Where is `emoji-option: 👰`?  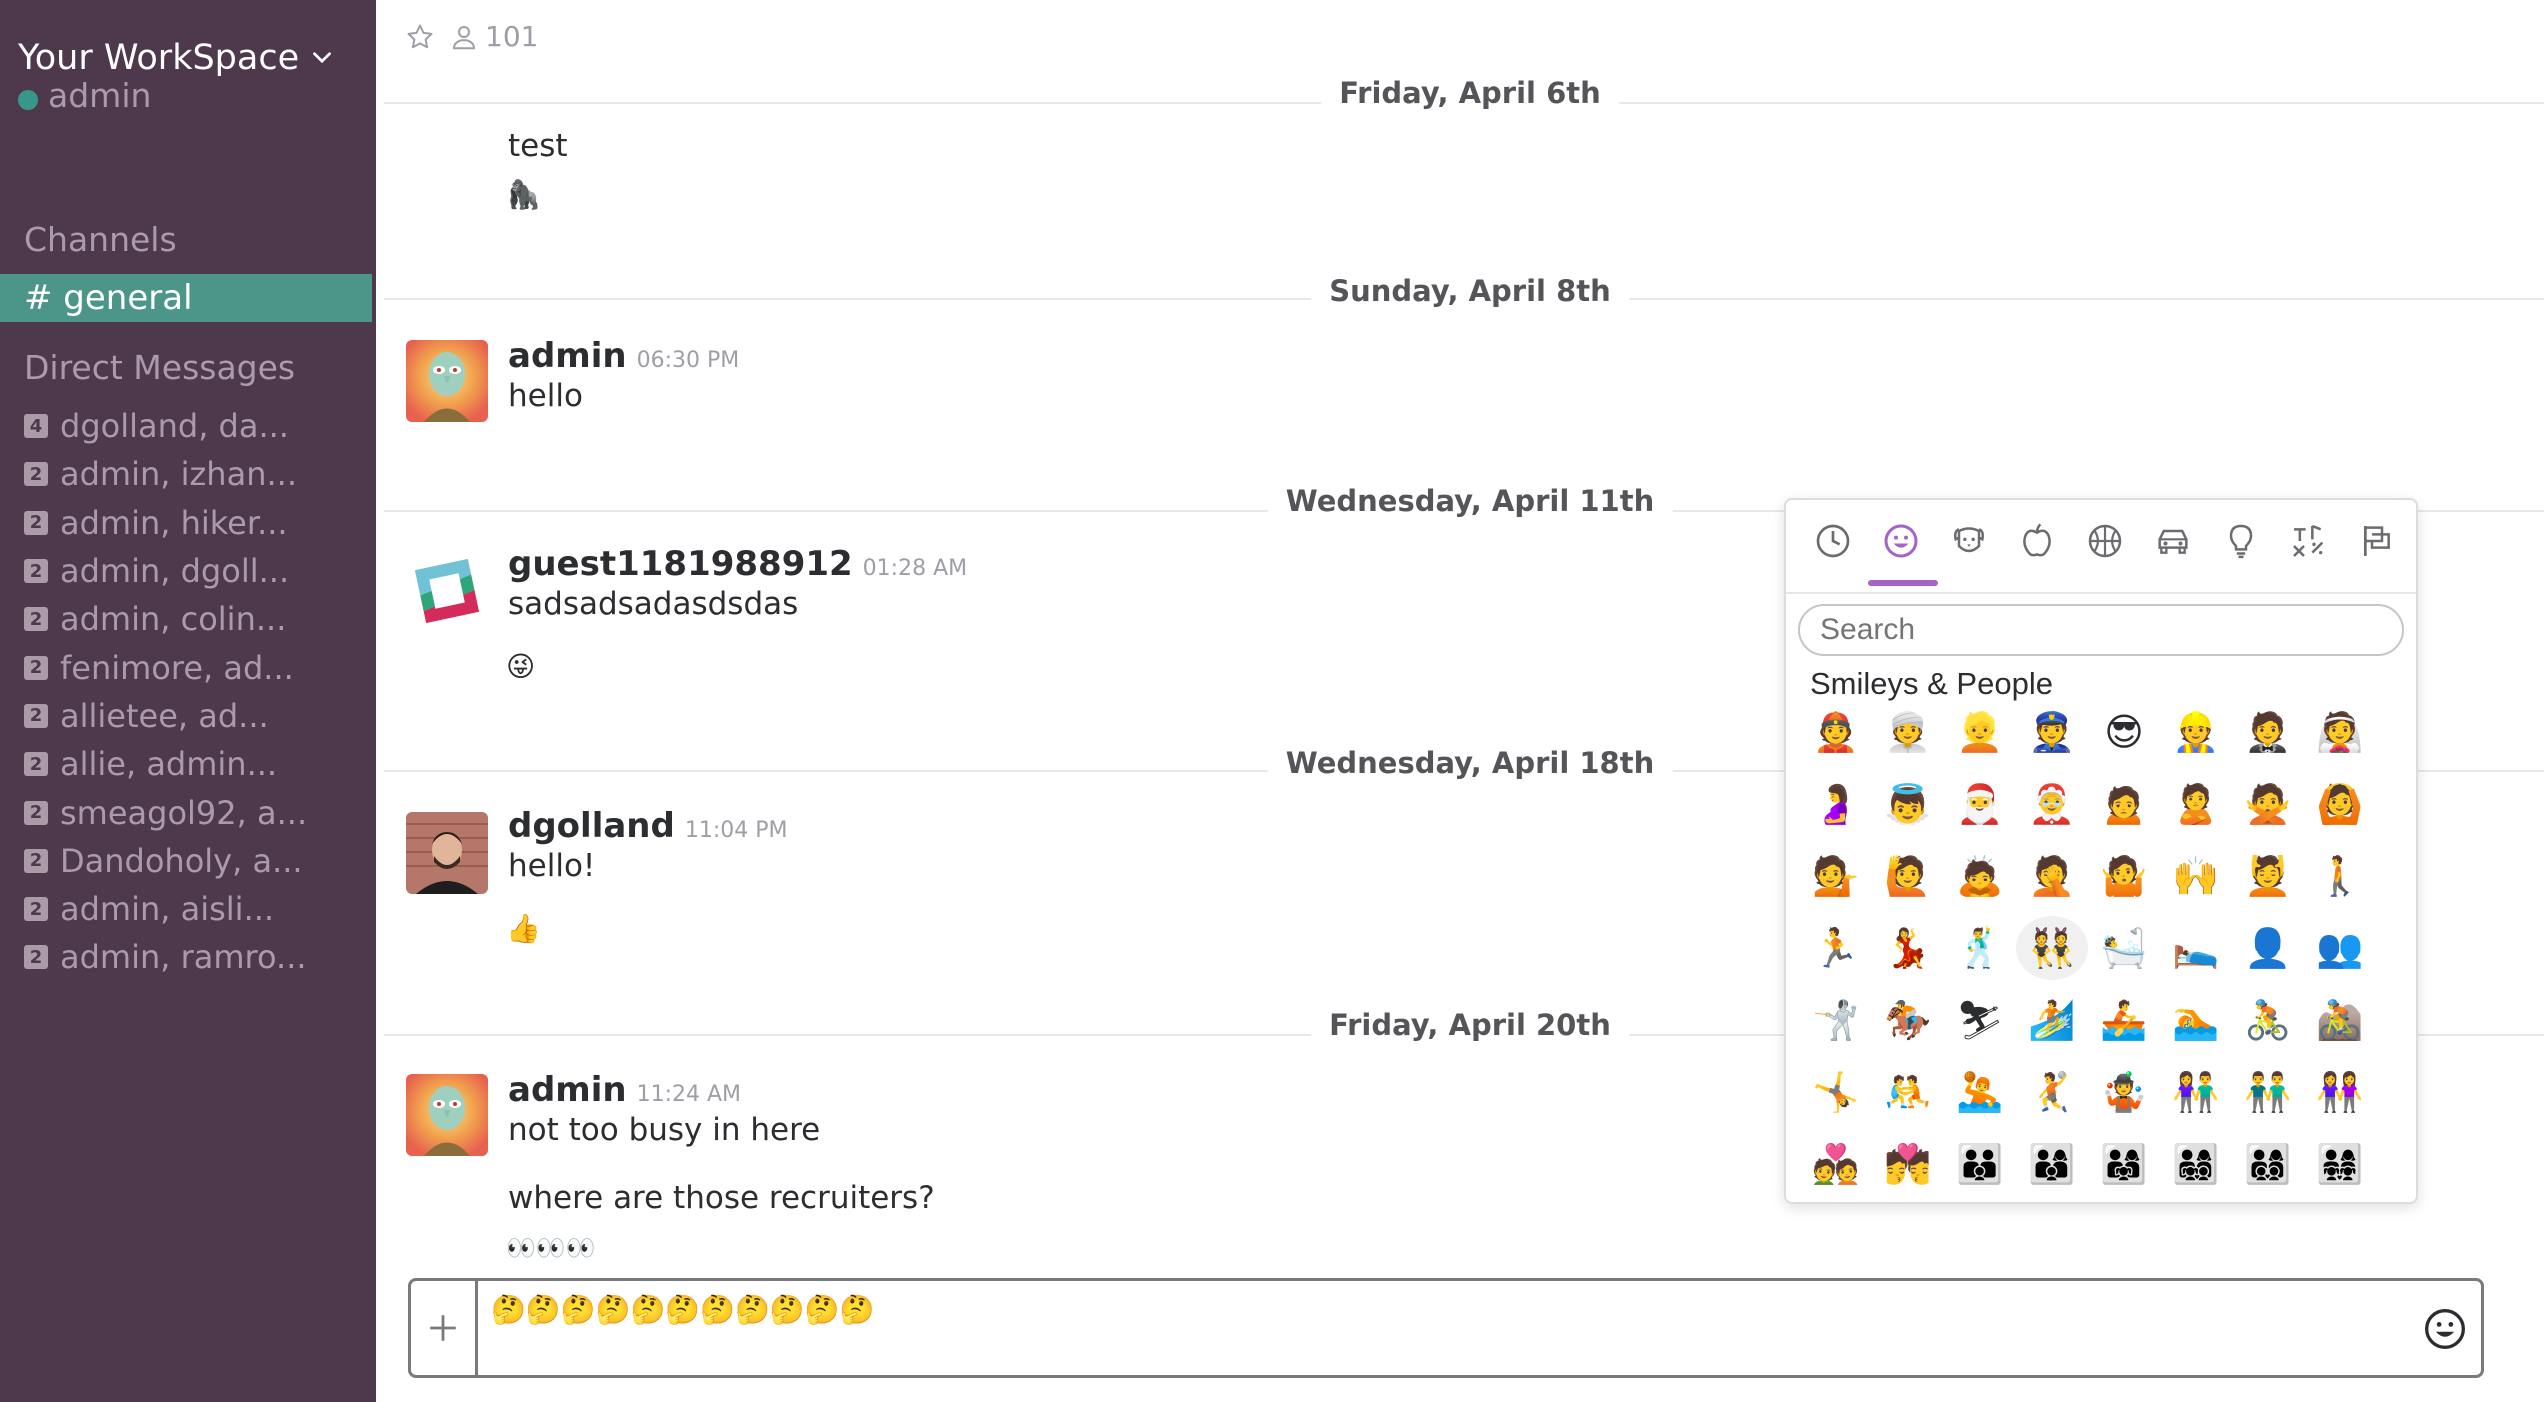 emoji-option: 👰 is located at coordinates (2340, 732).